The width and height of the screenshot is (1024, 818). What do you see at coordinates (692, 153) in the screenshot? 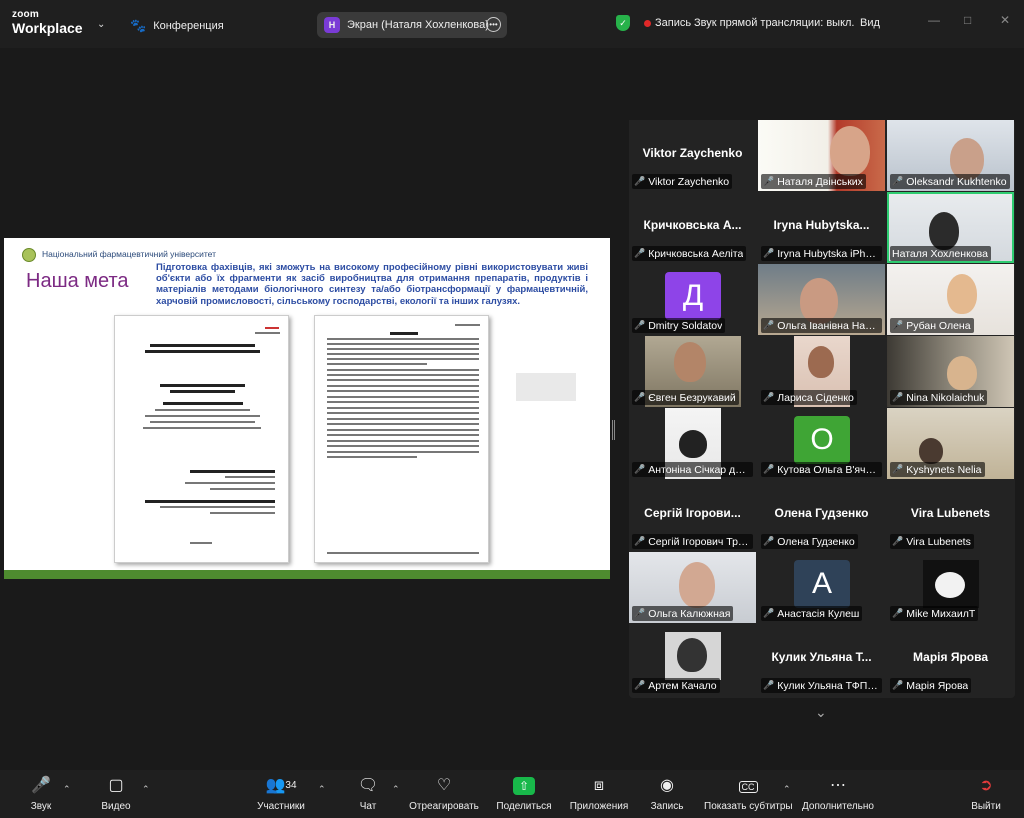
I see `participant-display-name: Viktor Zaychenko` at bounding box center [692, 153].